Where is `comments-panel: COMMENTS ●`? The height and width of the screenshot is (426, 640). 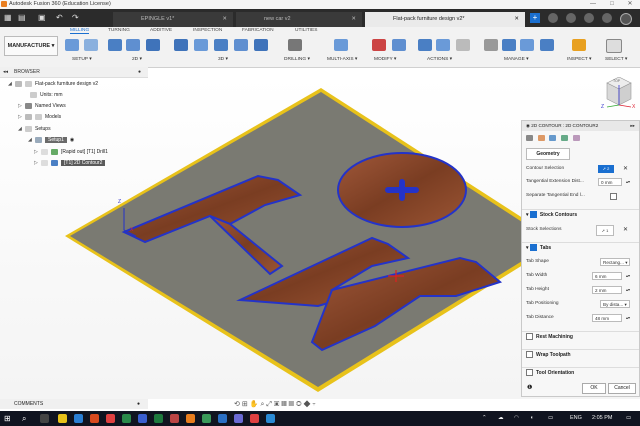
comments-panel: COMMENTS ● is located at coordinates (74, 404).